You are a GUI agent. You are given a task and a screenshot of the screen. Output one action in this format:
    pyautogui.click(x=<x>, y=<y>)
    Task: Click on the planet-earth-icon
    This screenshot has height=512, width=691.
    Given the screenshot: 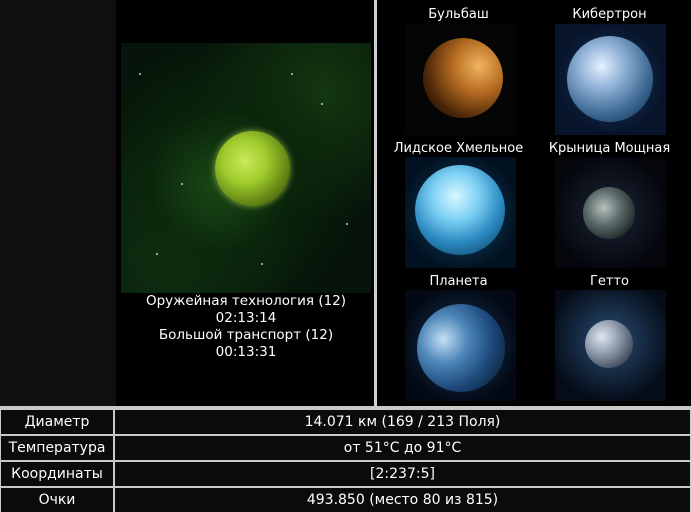 What is the action you would take?
    pyautogui.click(x=460, y=345)
    